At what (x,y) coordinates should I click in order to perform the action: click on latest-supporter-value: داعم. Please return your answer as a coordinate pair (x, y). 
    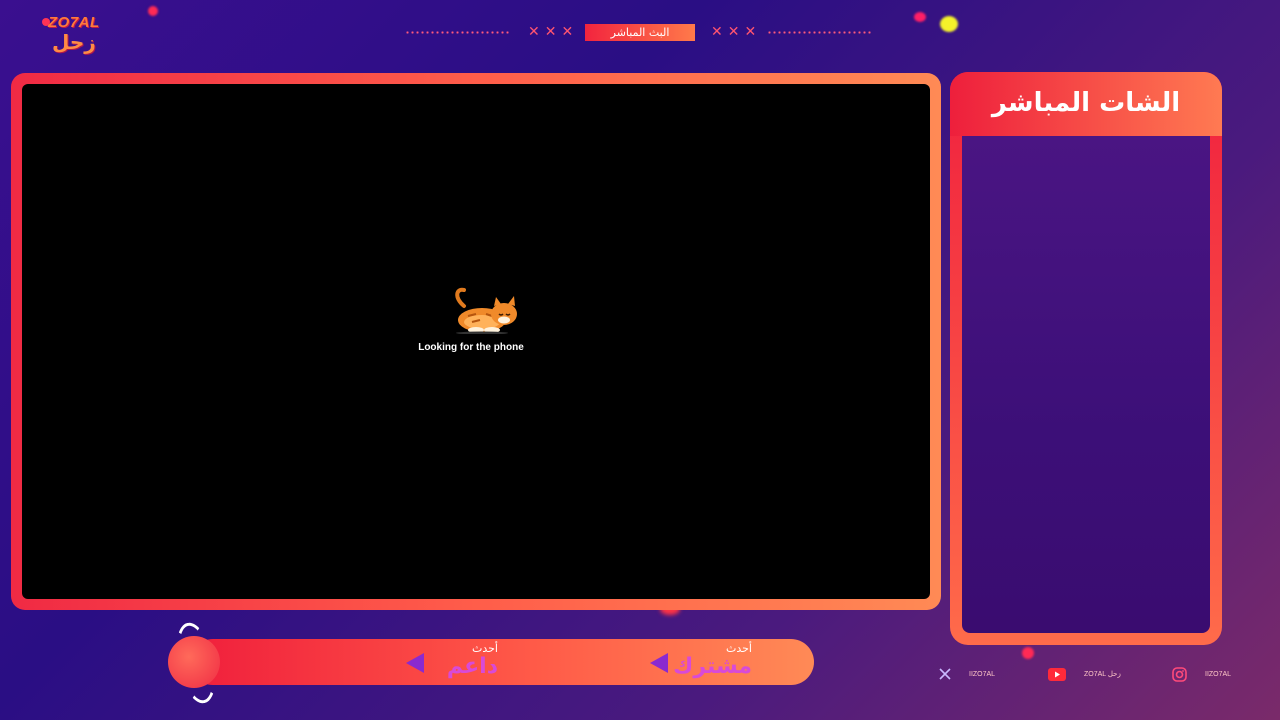
    Looking at the image, I should click on (472, 666).